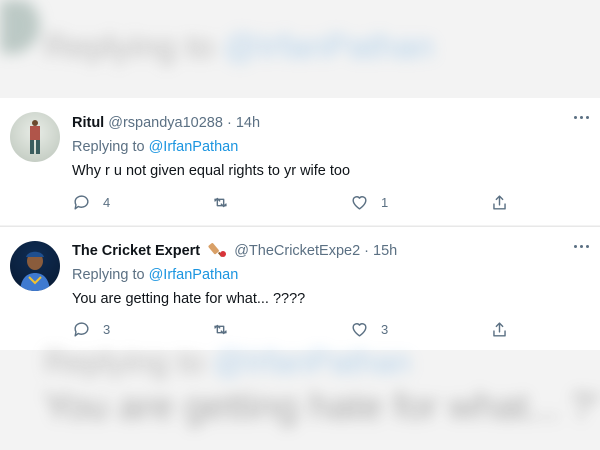 The height and width of the screenshot is (450, 600). I want to click on tweet-header: Ritul @rspandya10288 · 14h, so click(166, 123).